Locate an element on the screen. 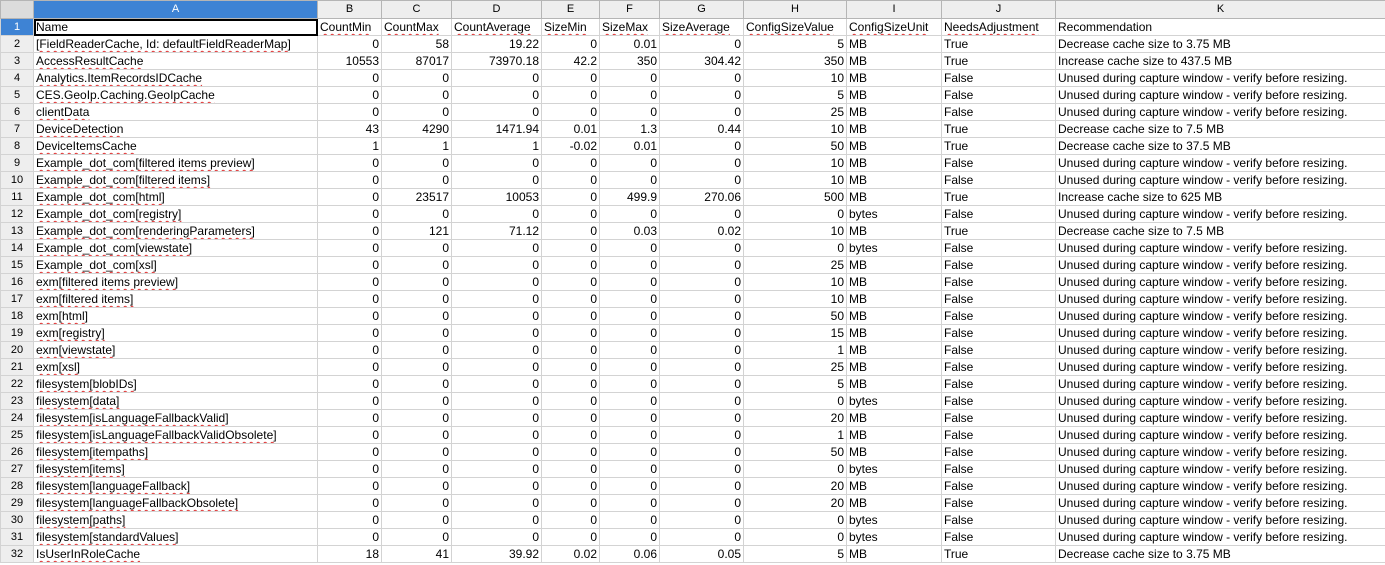 Image resolution: width=1385 pixels, height=565 pixels. cell-e7: 0.01 is located at coordinates (570, 129).